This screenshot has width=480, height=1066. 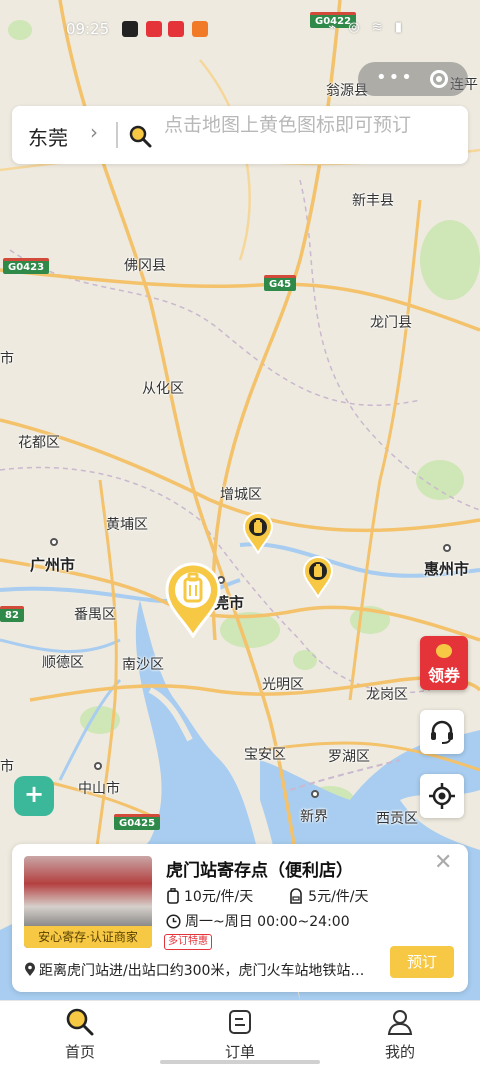 I want to click on hours-row: 周一~周日 00:00~24:00, so click(x=258, y=921).